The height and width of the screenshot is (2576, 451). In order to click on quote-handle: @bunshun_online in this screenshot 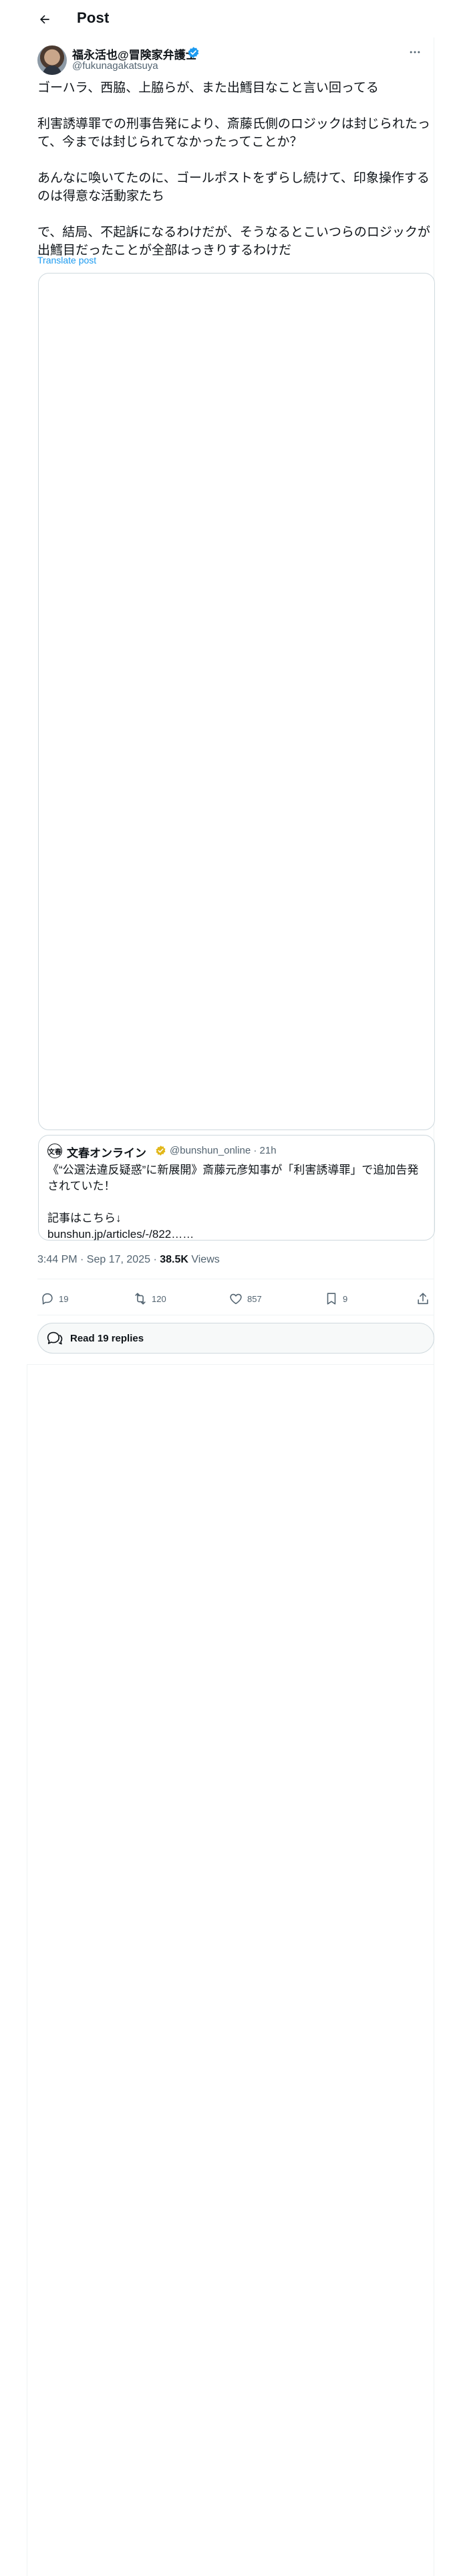, I will do `click(210, 1150)`.